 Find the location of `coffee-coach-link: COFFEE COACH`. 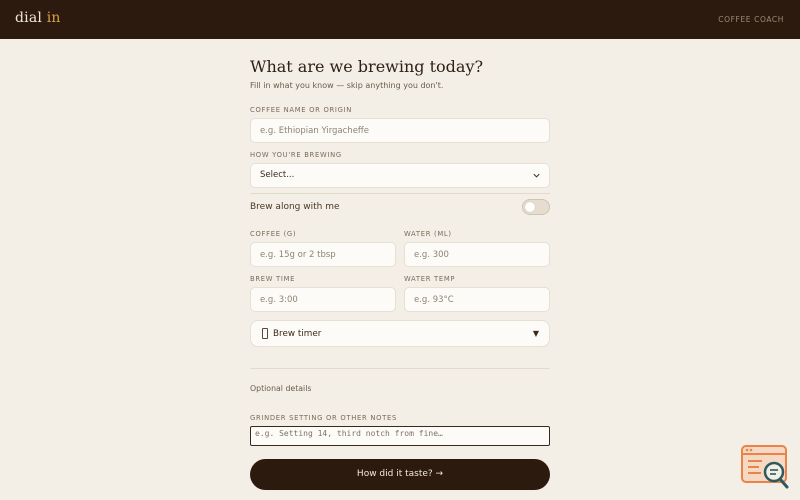

coffee-coach-link: COFFEE COACH is located at coordinates (751, 19).